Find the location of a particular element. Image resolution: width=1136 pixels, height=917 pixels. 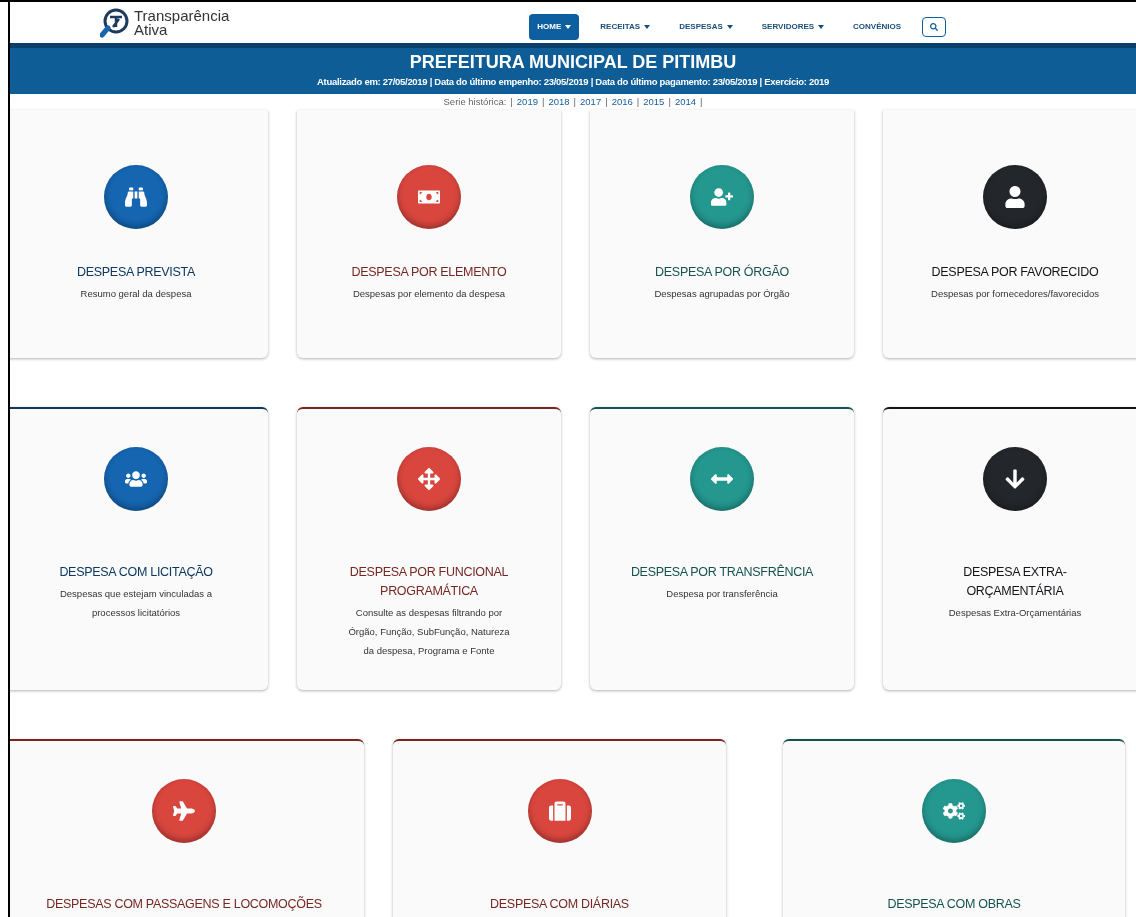

card-title: DESPESA POR FUNCIONAL PROGRAMÁTICA is located at coordinates (429, 582).